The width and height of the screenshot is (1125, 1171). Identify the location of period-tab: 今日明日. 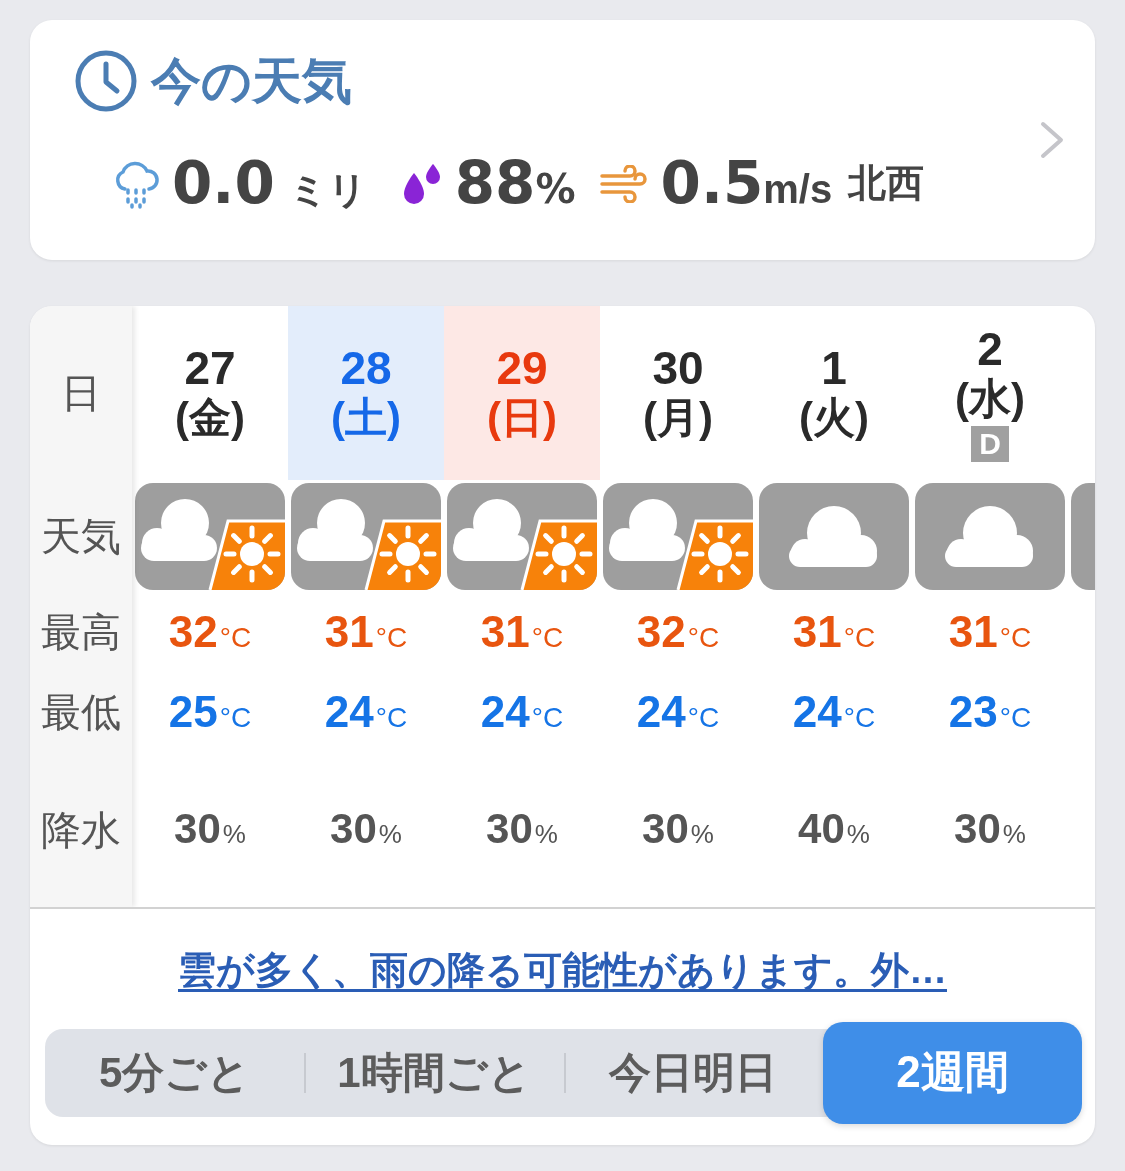
(693, 1072).